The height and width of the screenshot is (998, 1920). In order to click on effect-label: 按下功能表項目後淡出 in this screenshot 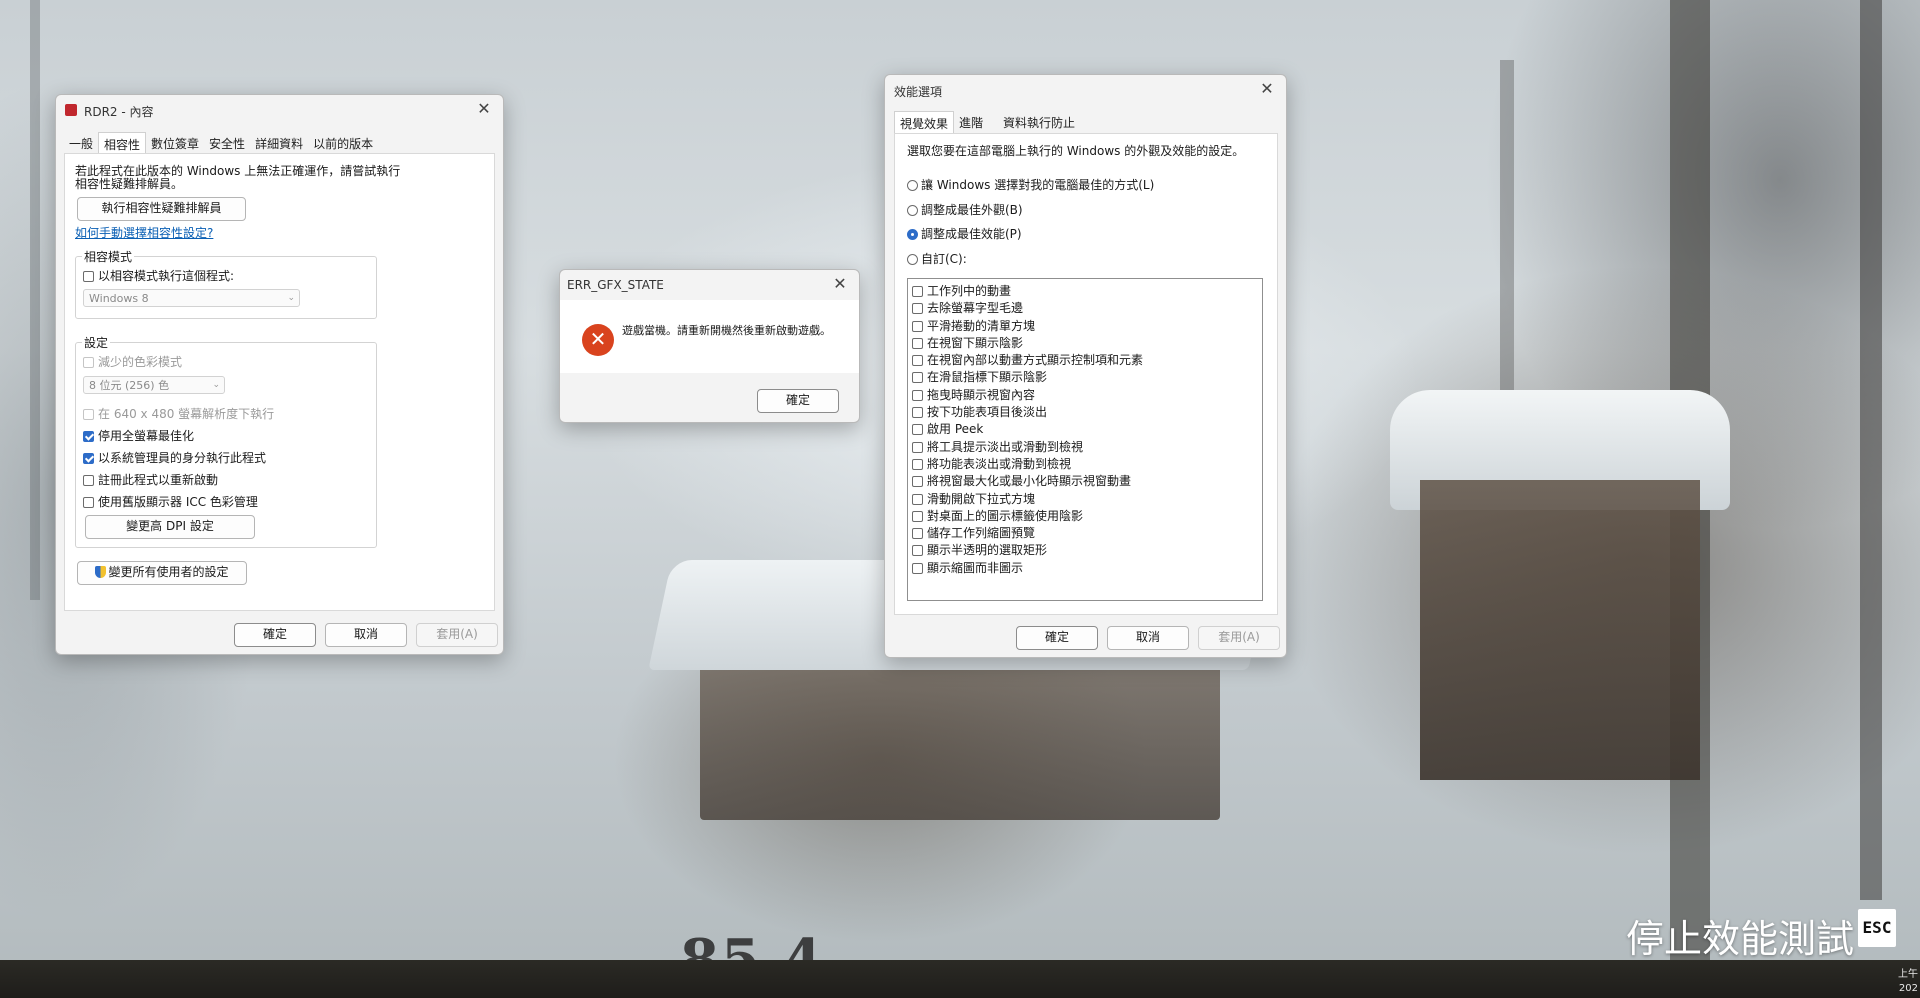, I will do `click(987, 412)`.